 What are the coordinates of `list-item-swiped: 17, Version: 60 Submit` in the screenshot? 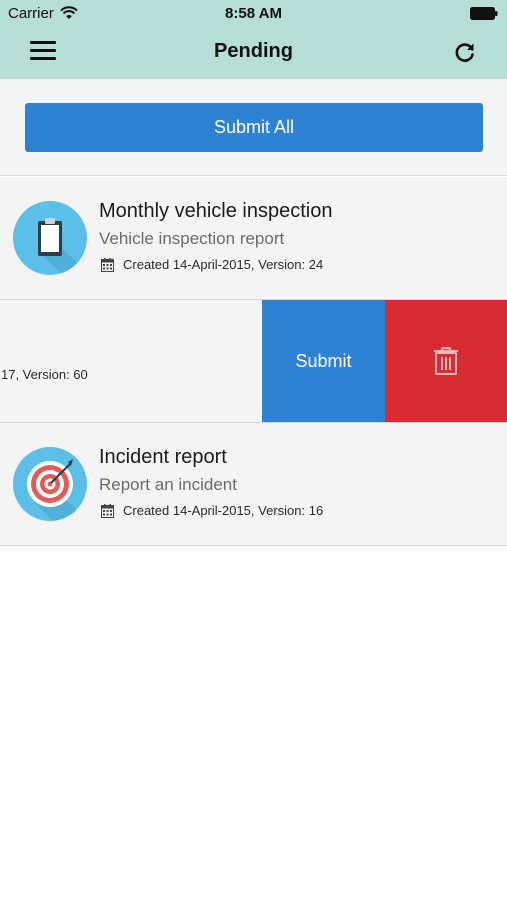 It's located at (253, 361).